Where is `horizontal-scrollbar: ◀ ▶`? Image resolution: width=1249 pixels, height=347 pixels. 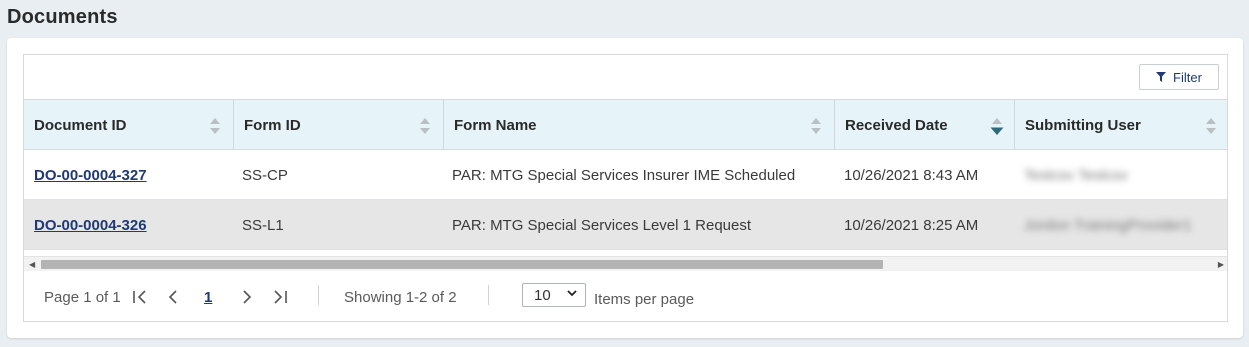 horizontal-scrollbar: ◀ ▶ is located at coordinates (625, 263).